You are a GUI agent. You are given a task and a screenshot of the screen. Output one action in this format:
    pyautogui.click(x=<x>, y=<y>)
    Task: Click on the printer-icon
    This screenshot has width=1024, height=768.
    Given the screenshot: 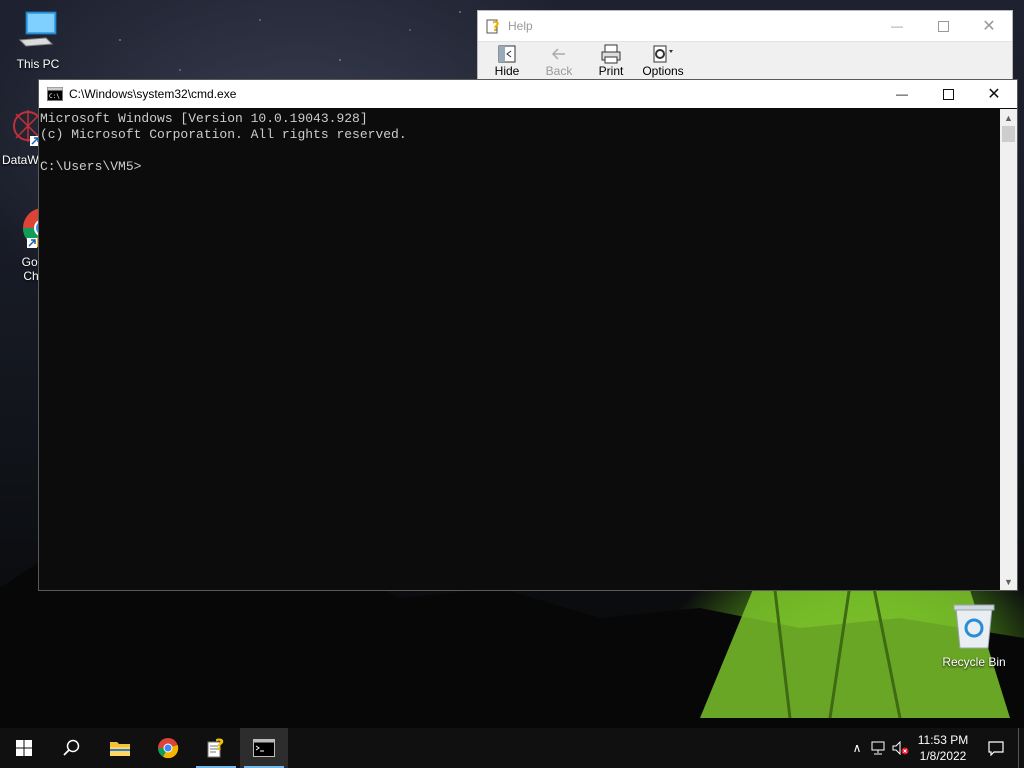 What is the action you would take?
    pyautogui.click(x=611, y=54)
    